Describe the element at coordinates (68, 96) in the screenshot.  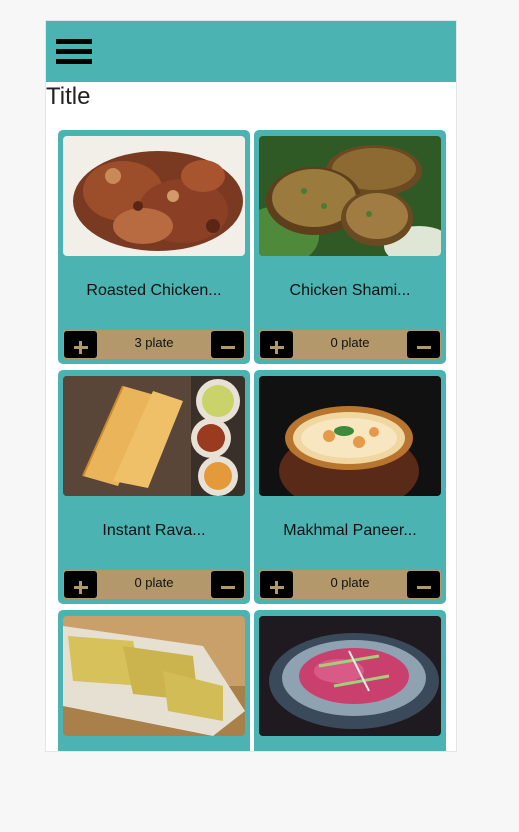
I see `page-title: Title` at that location.